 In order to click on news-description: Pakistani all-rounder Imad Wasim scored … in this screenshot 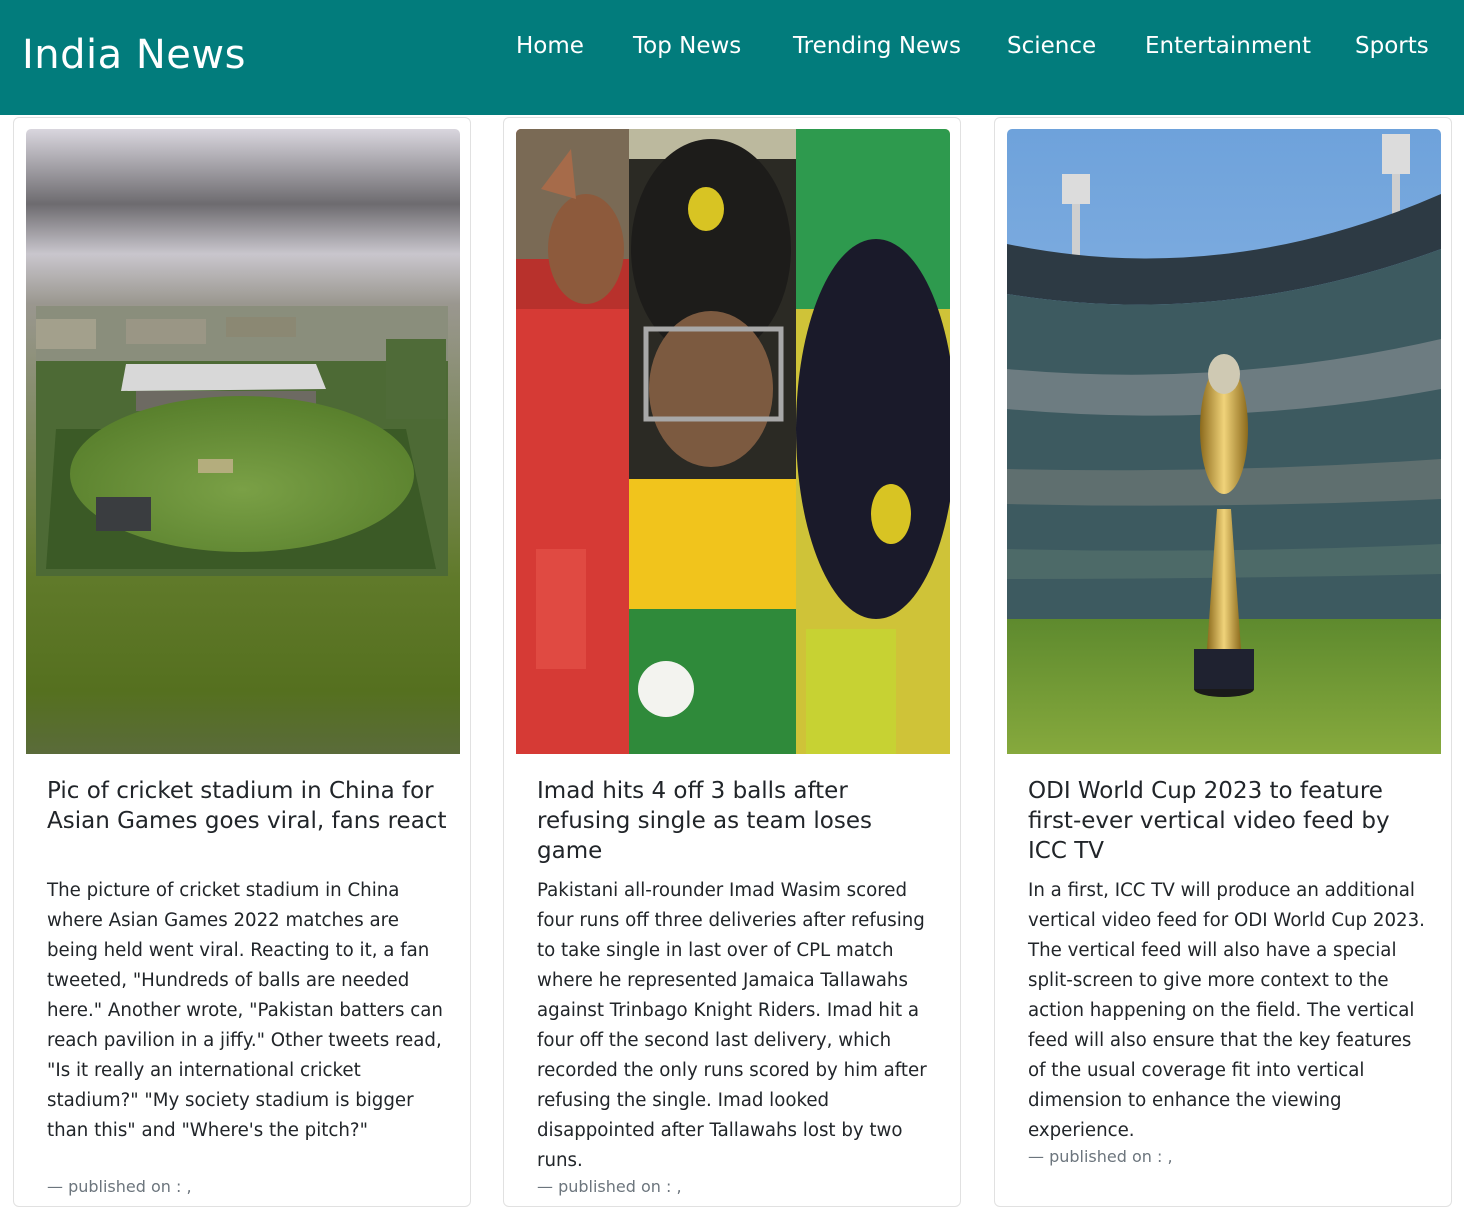, I will do `click(732, 1025)`.